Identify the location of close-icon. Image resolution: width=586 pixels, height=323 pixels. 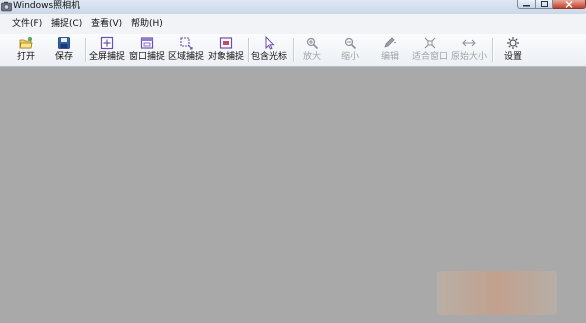
(569, 4).